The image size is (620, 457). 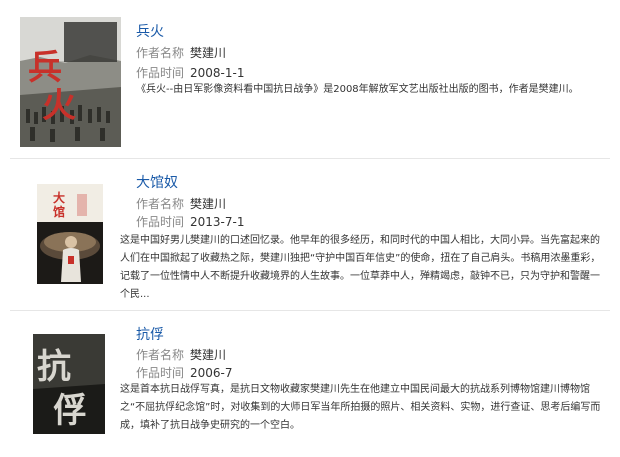 I want to click on date-row: 作品时间 2006-7, so click(x=184, y=372).